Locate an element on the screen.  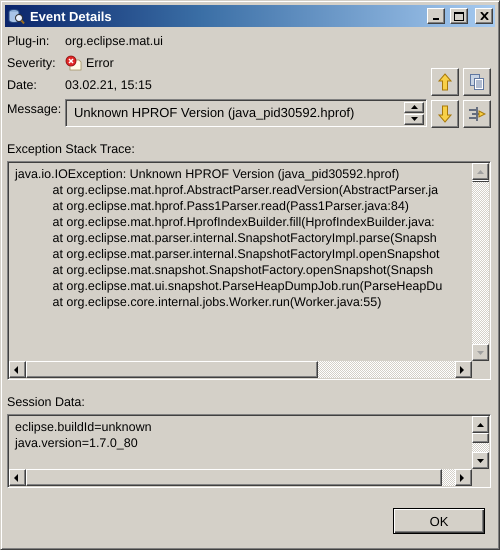
error-icon is located at coordinates (73, 63).